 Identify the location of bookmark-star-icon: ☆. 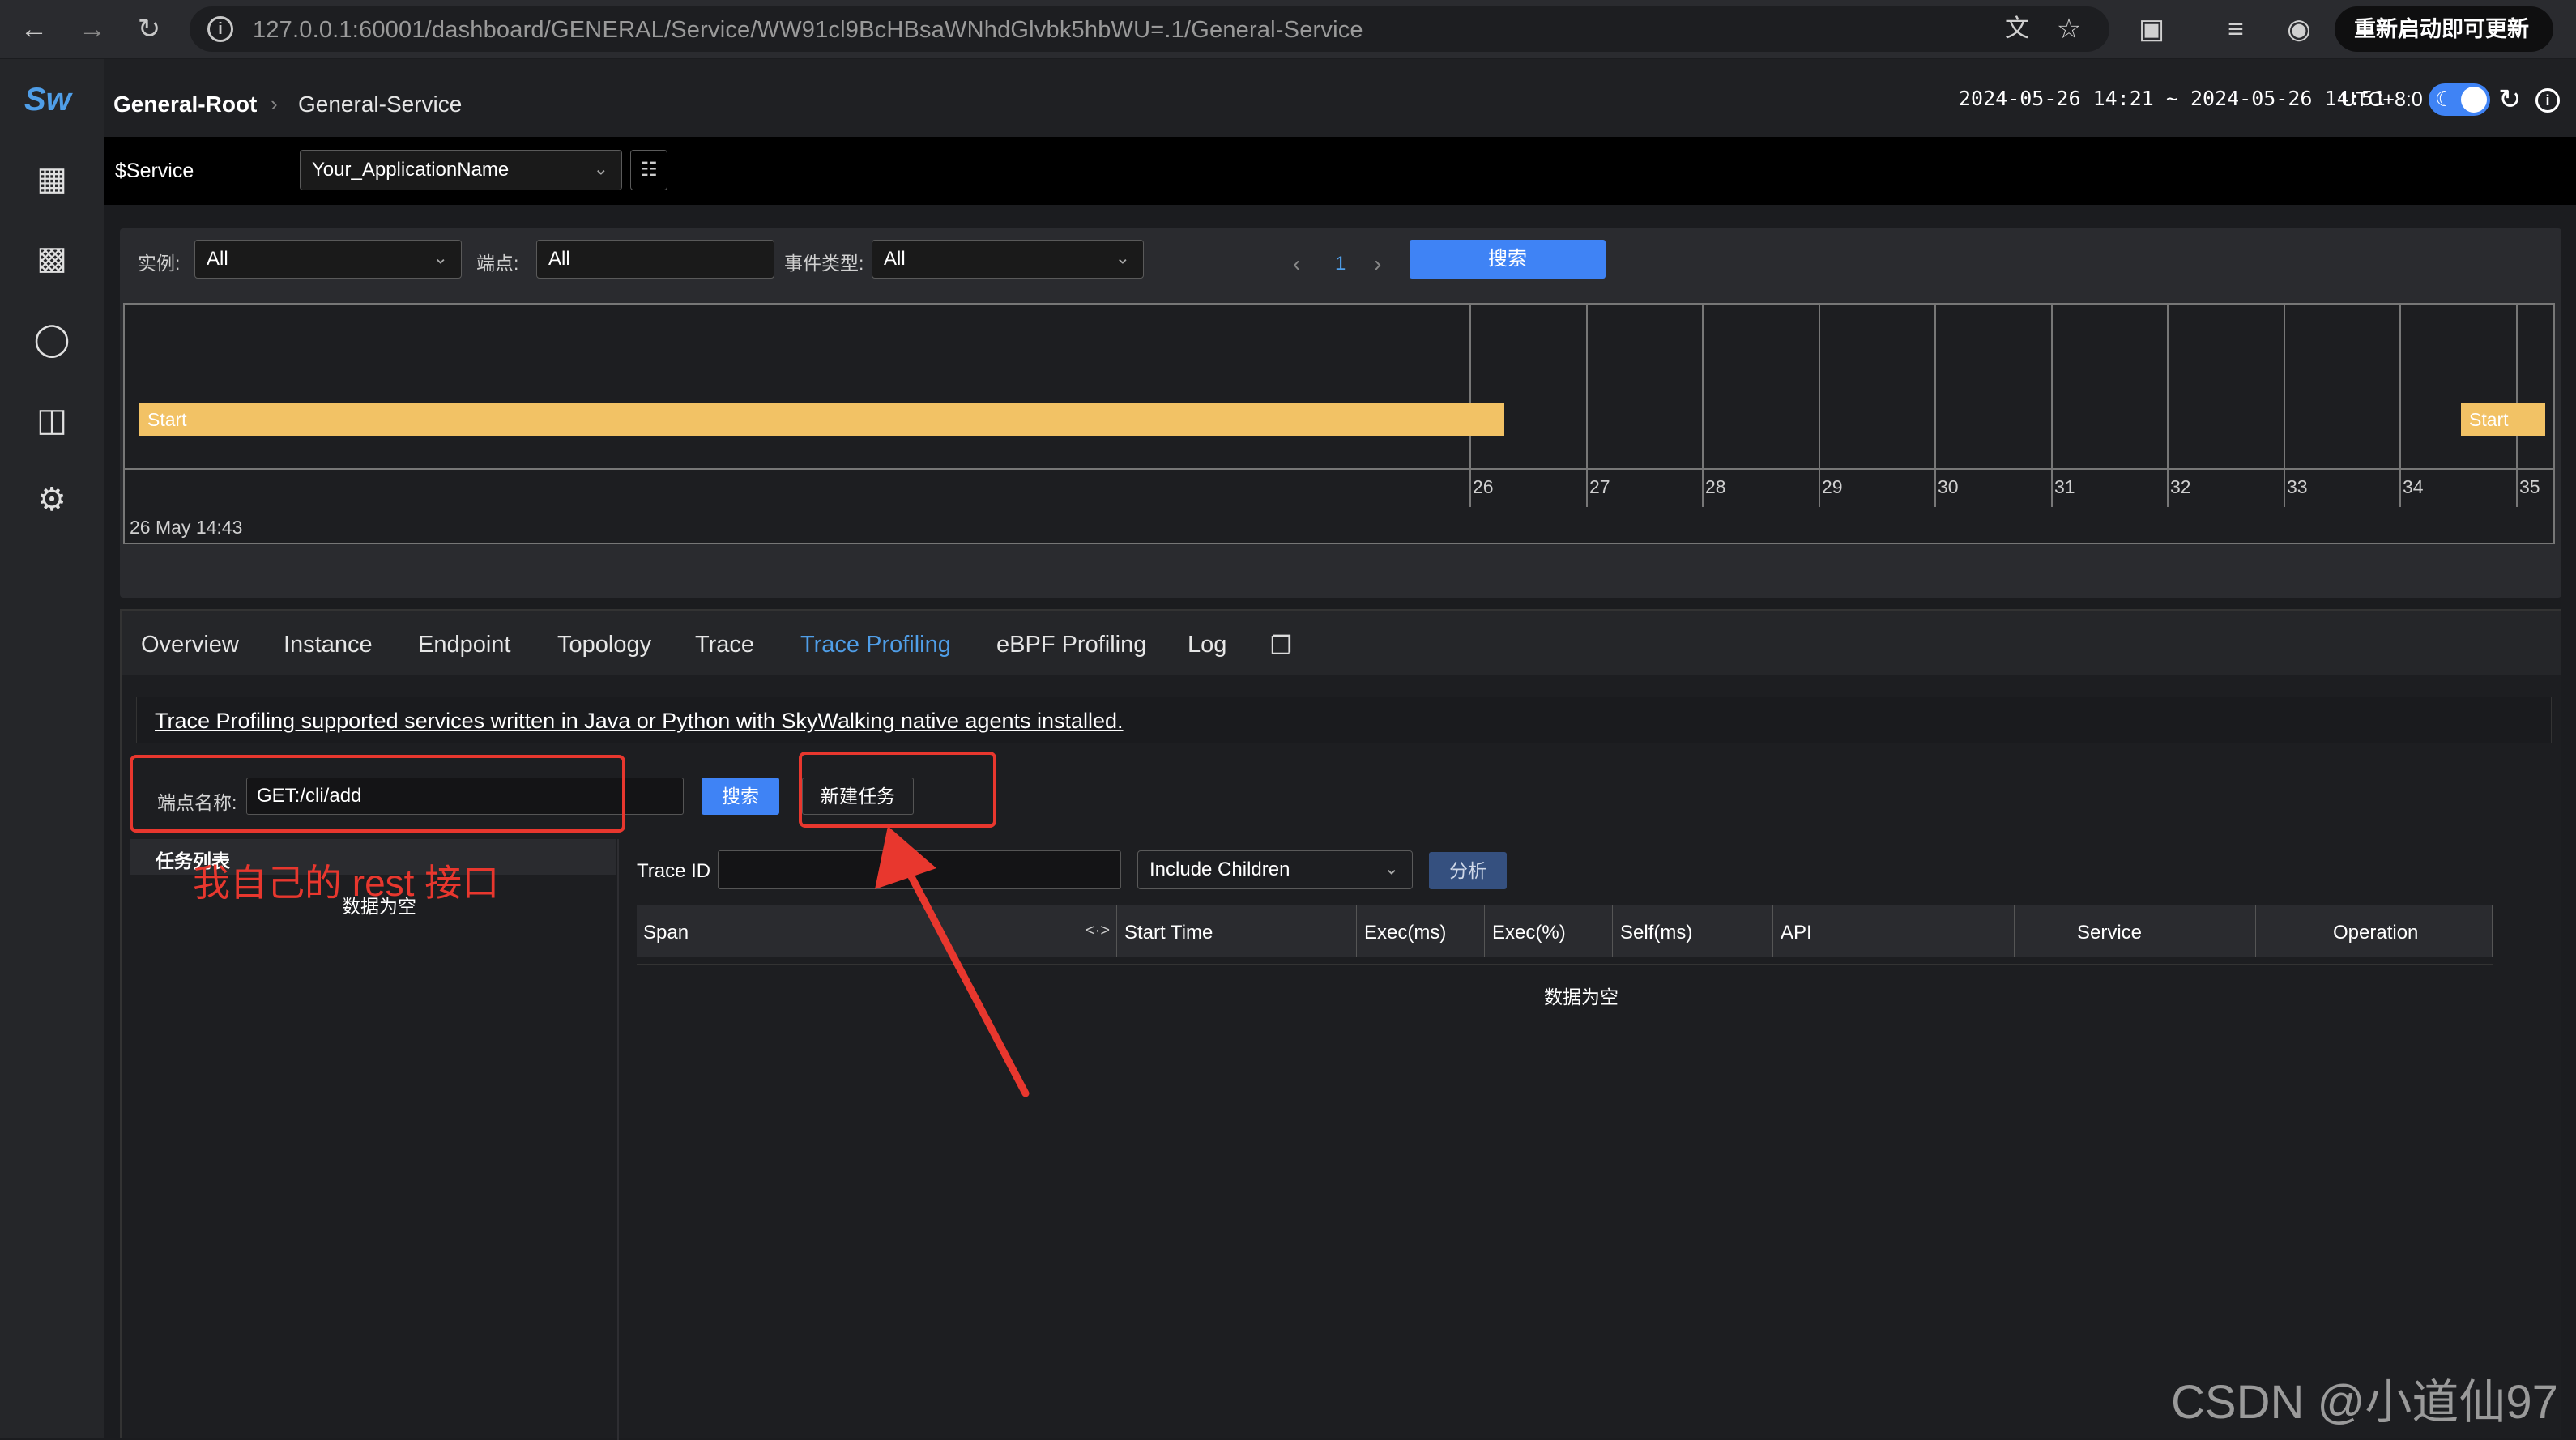
(2069, 29).